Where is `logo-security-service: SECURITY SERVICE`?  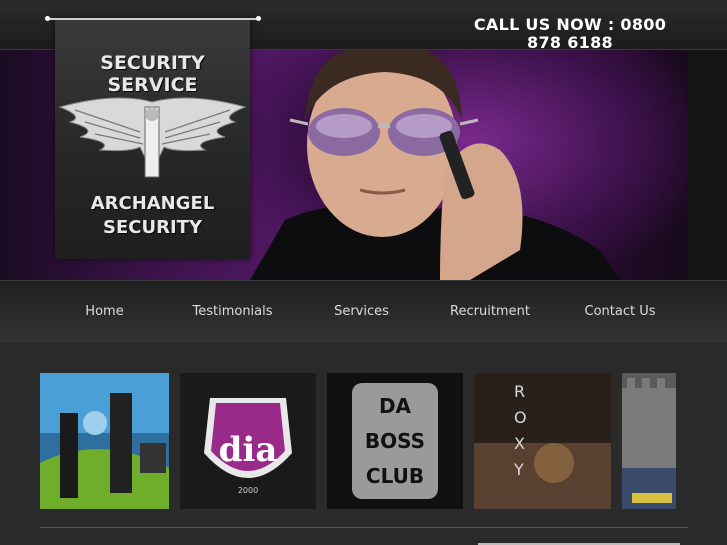 logo-security-service: SECURITY SERVICE is located at coordinates (152, 74).